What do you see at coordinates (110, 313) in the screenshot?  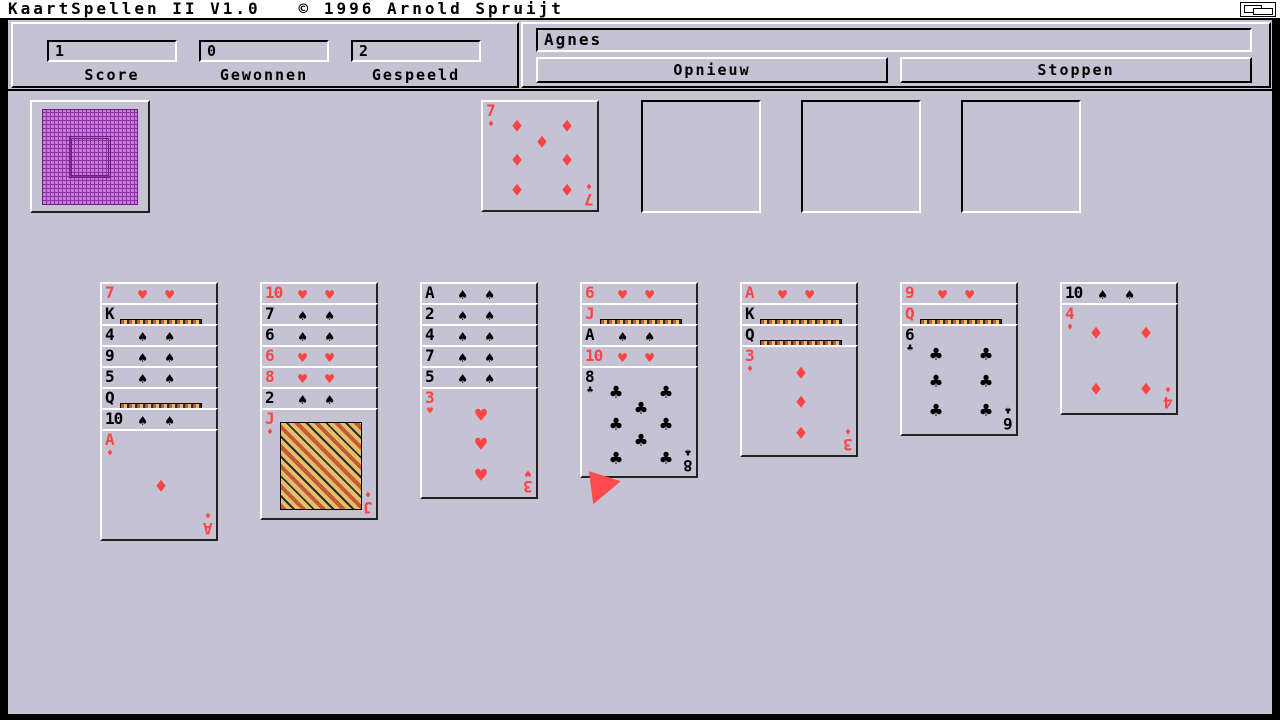 I see `card-rank: K` at bounding box center [110, 313].